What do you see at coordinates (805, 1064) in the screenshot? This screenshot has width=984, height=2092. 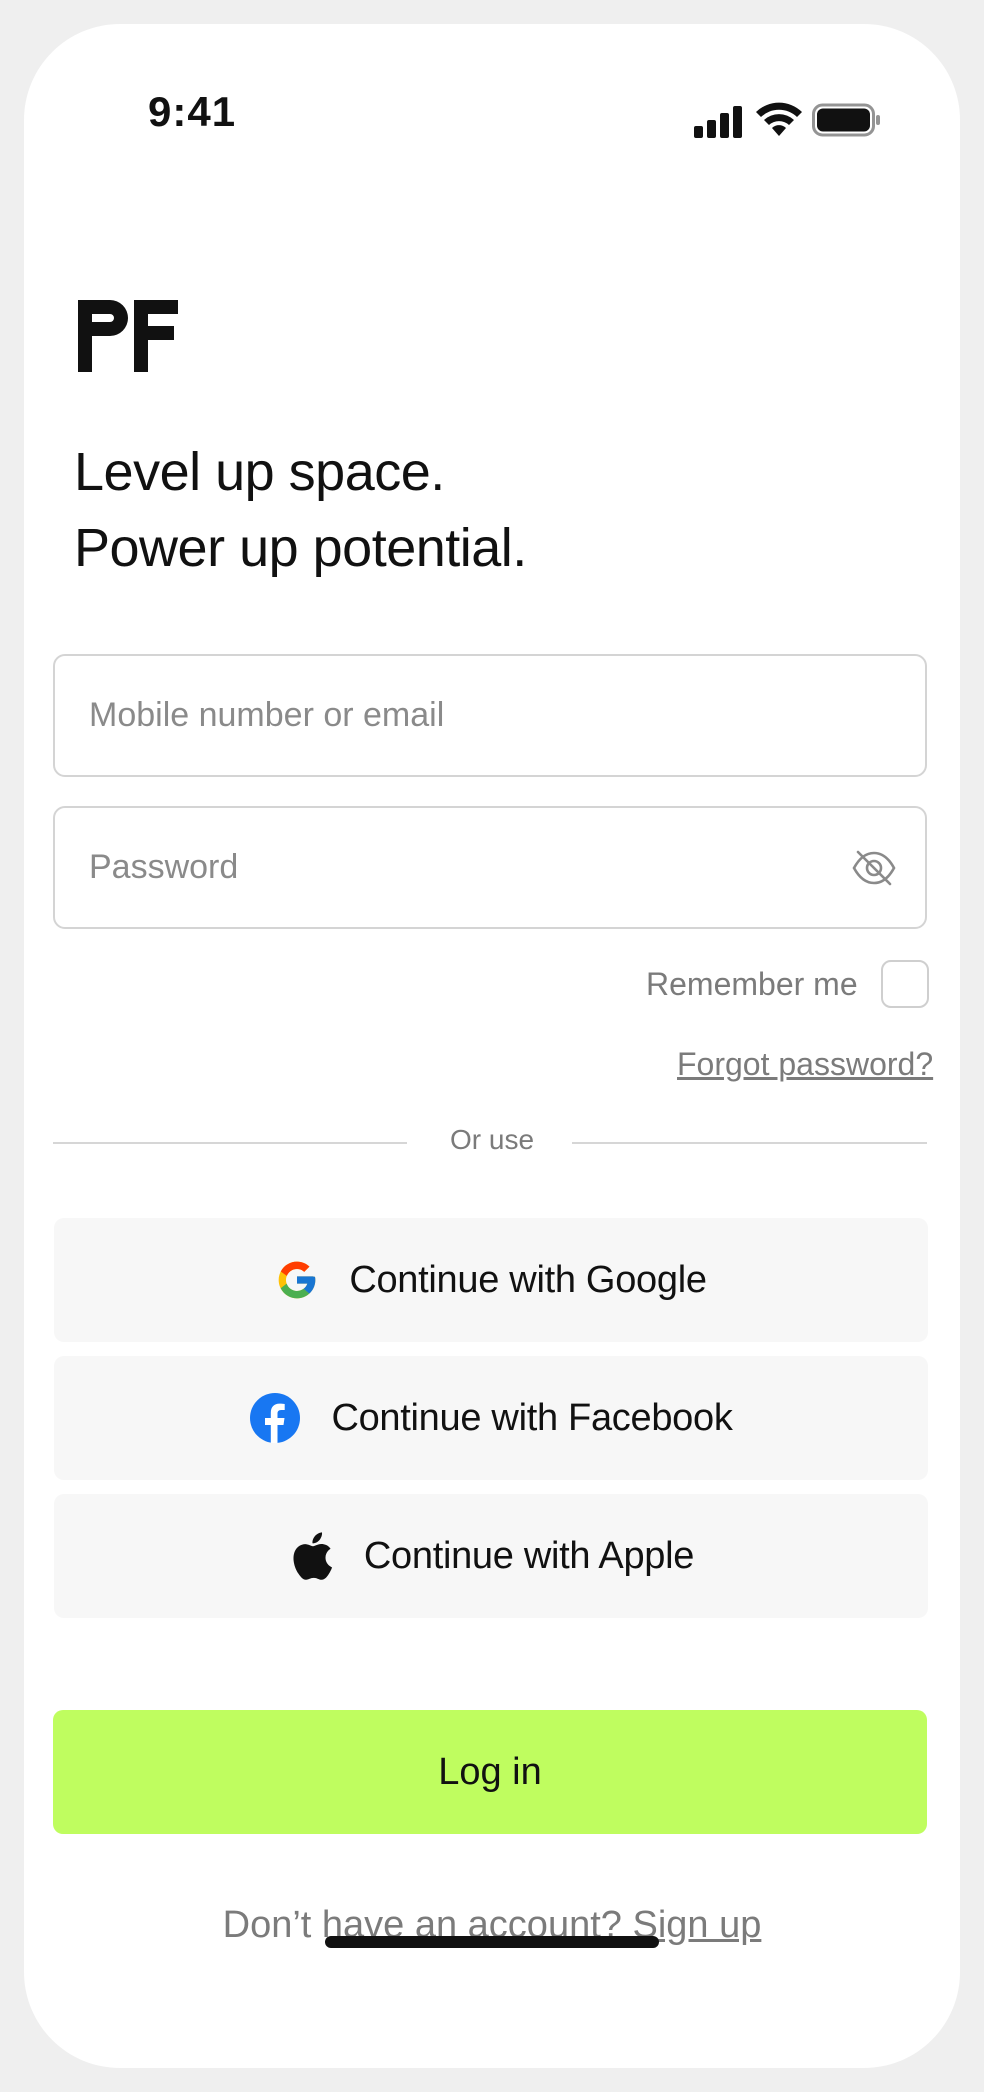 I see `forgot-password-link: Forgot password?` at bounding box center [805, 1064].